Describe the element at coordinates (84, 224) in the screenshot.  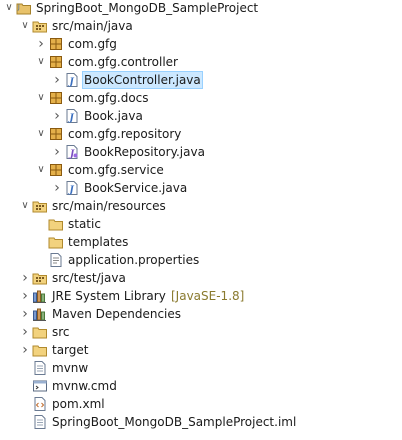
I see `tree-item-label: static` at that location.